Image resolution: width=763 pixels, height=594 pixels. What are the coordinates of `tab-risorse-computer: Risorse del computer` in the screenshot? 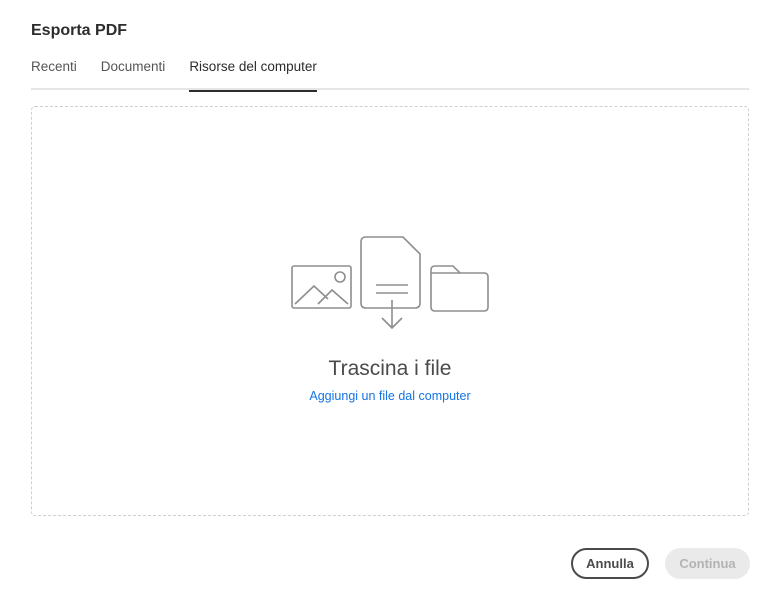 It's located at (253, 74).